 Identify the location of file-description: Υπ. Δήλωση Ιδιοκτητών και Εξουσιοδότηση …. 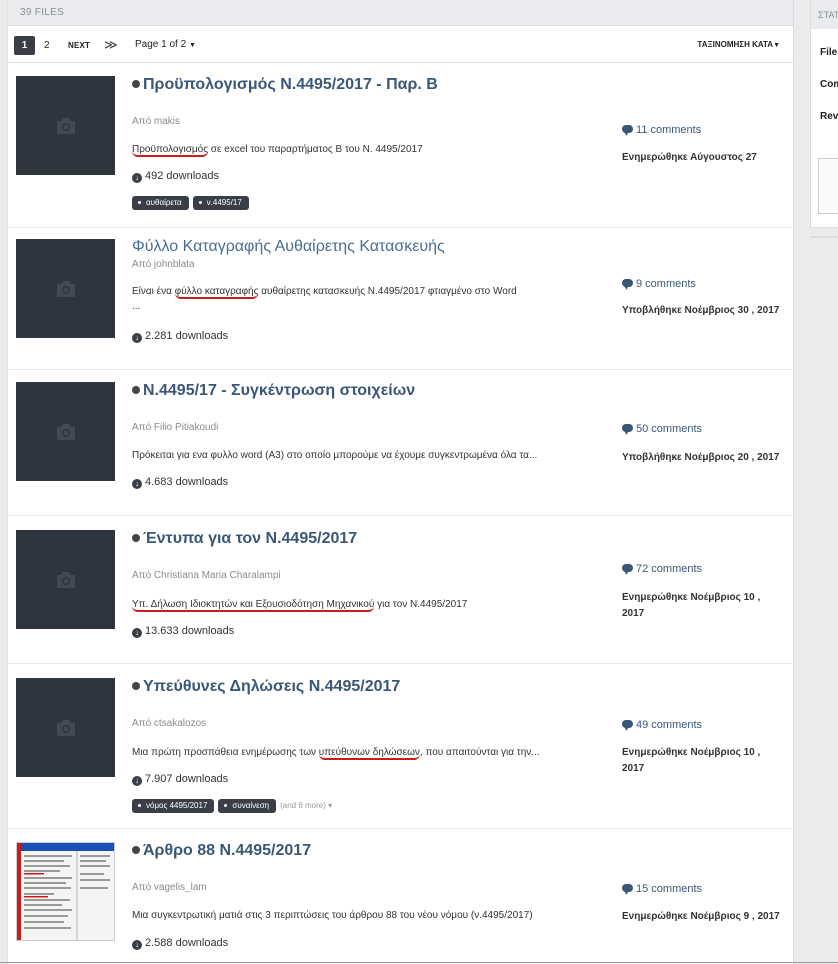
(300, 605).